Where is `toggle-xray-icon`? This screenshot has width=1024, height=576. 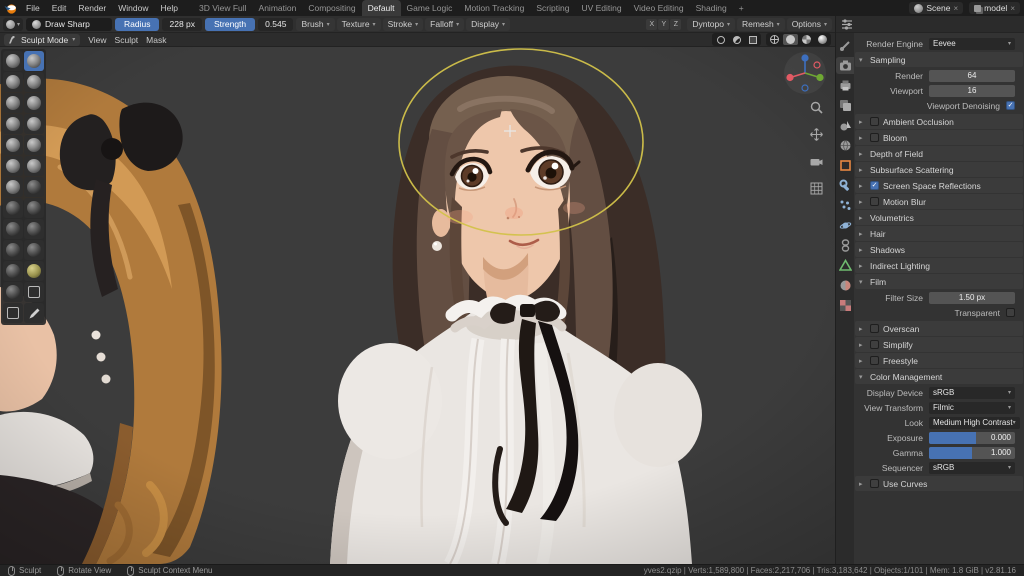
toggle-xray-icon is located at coordinates (752, 39).